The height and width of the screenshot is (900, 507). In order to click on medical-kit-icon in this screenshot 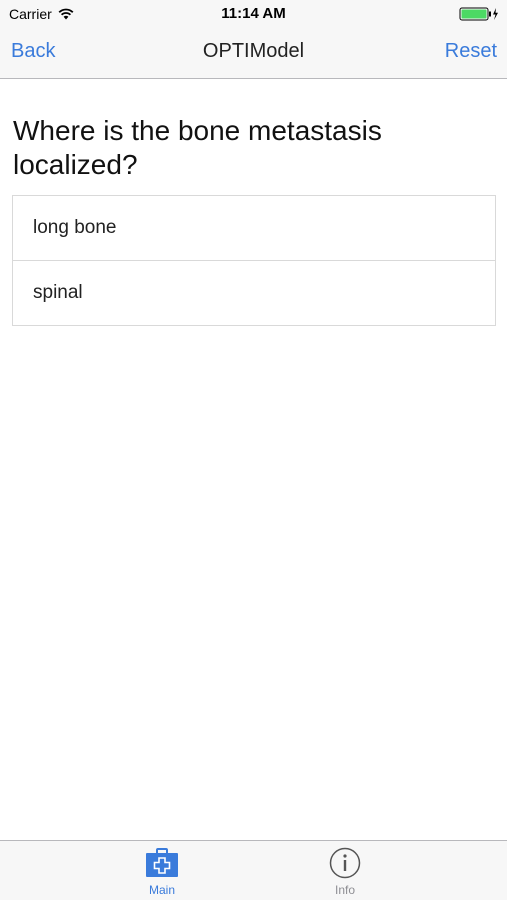, I will do `click(162, 862)`.